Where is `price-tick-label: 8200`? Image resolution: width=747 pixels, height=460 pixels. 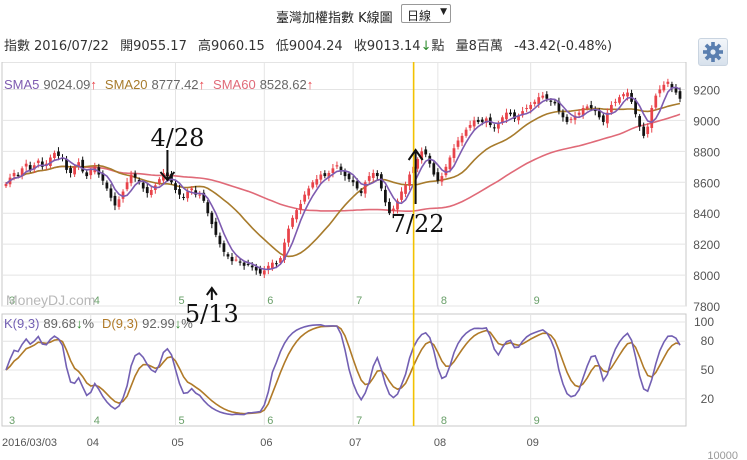 price-tick-label: 8200 is located at coordinates (706, 245).